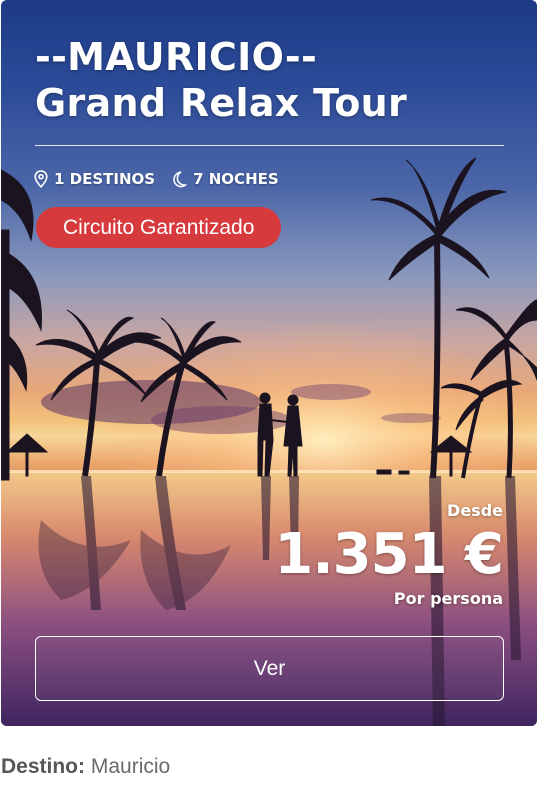  Describe the element at coordinates (448, 598) in the screenshot. I see `price-suffix: Por persona` at that location.